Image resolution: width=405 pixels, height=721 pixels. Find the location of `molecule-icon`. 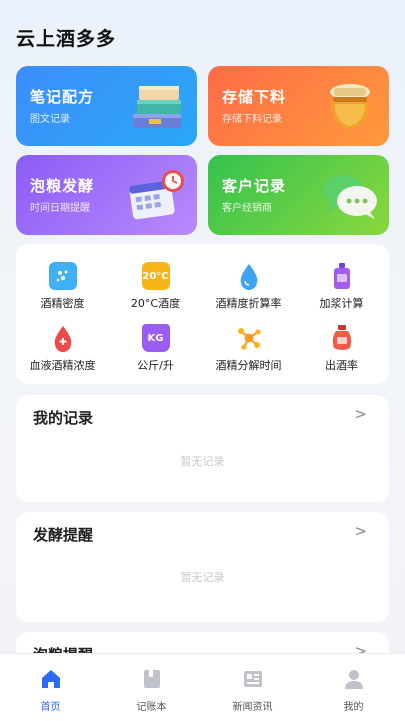

molecule-icon is located at coordinates (249, 338).